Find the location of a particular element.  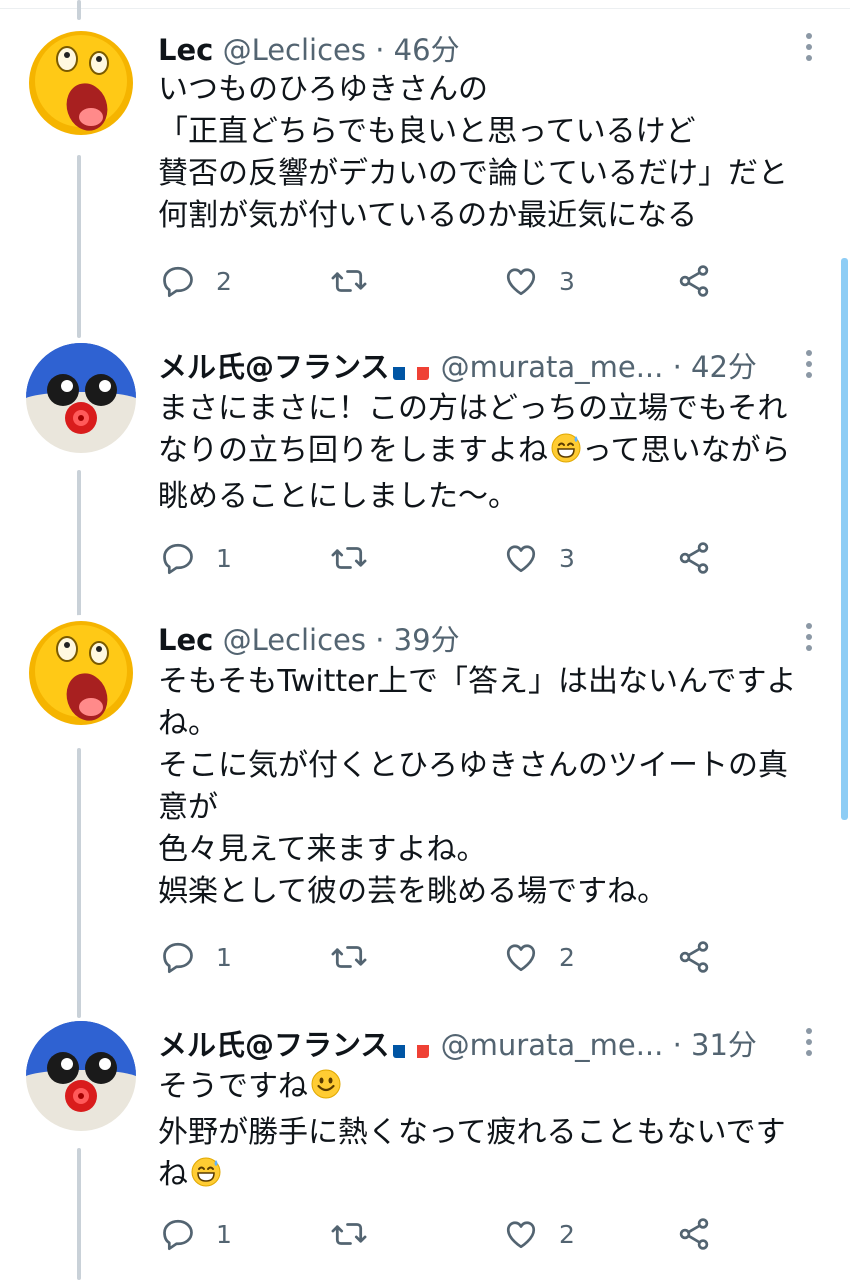

tweet-line: ね is located at coordinates (493, 1177).